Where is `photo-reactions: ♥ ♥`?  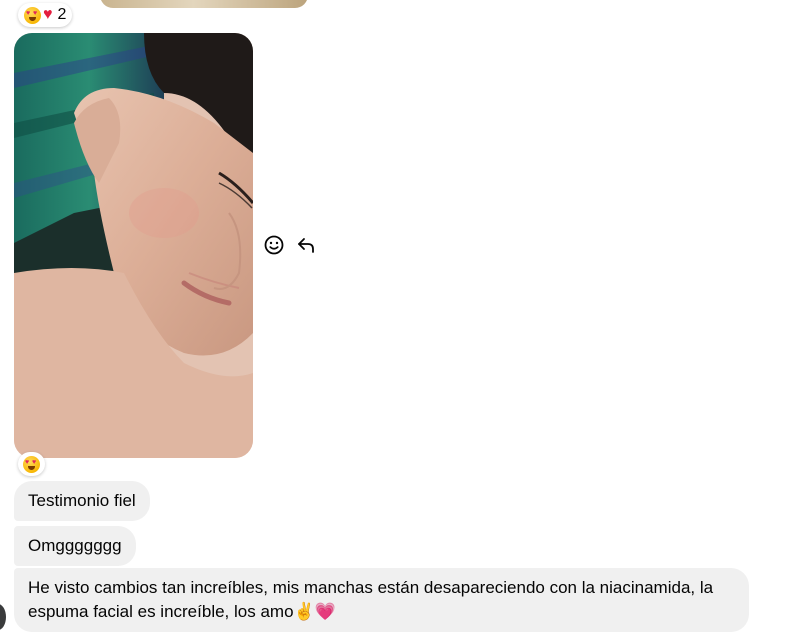
photo-reactions: ♥ ♥ is located at coordinates (31, 464).